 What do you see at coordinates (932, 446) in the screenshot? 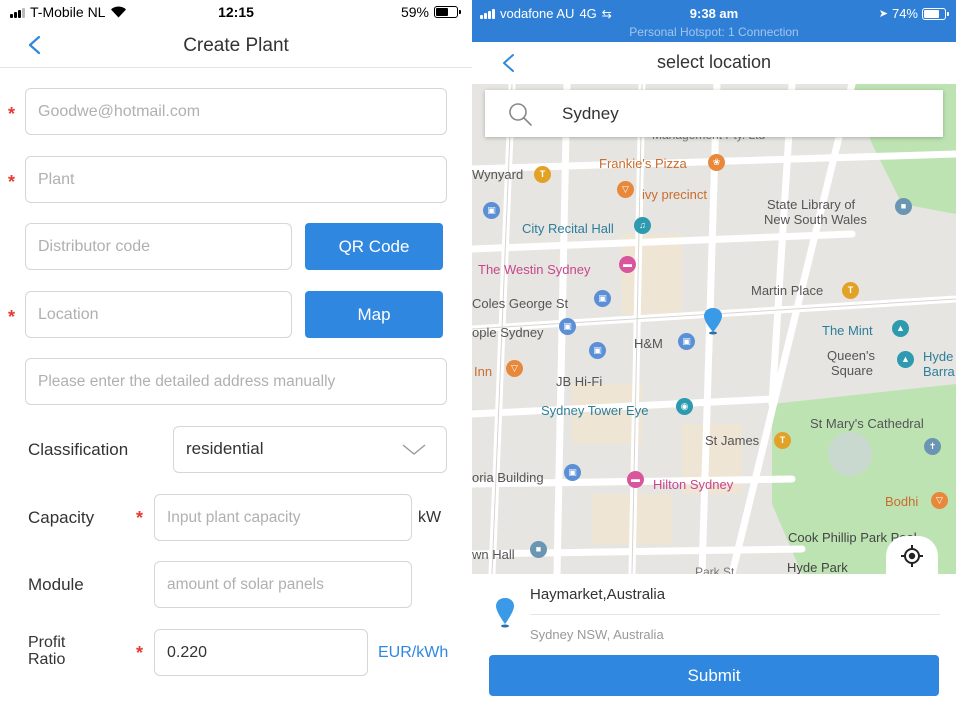
I see `church-icon: ✝` at bounding box center [932, 446].